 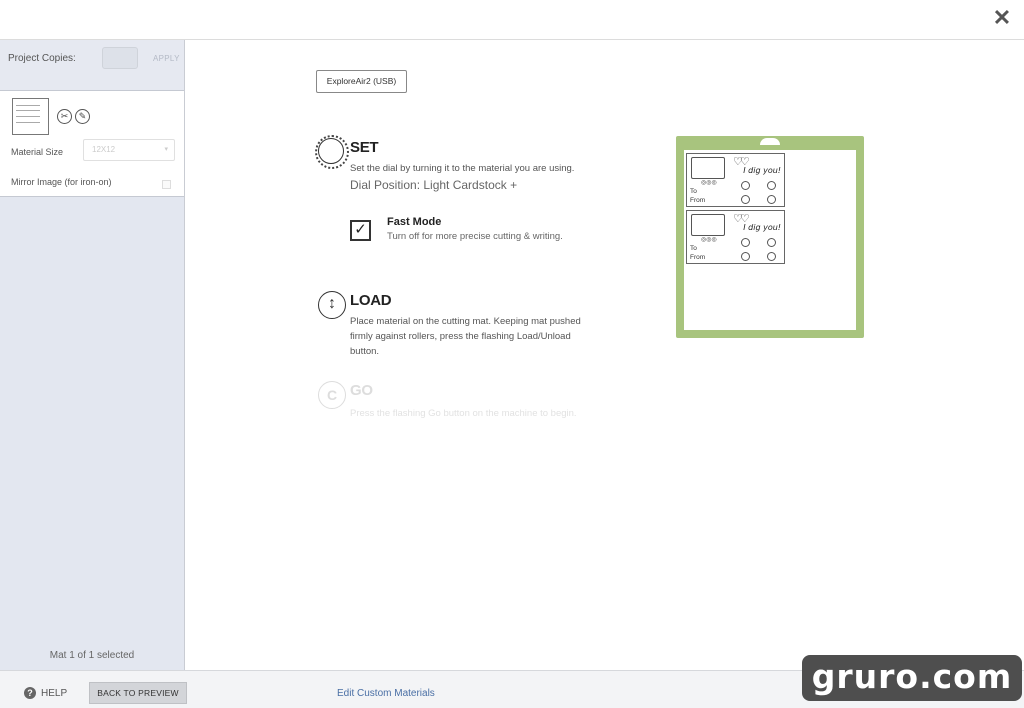 I want to click on help-button: ? HELP, so click(x=45, y=693).